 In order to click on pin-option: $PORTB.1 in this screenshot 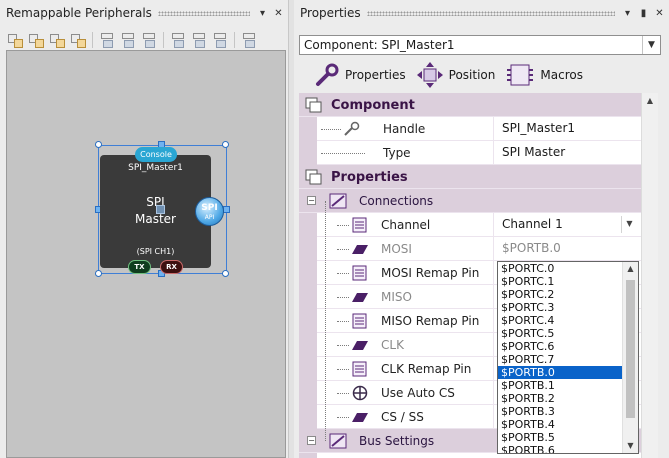, I will do `click(568, 385)`.